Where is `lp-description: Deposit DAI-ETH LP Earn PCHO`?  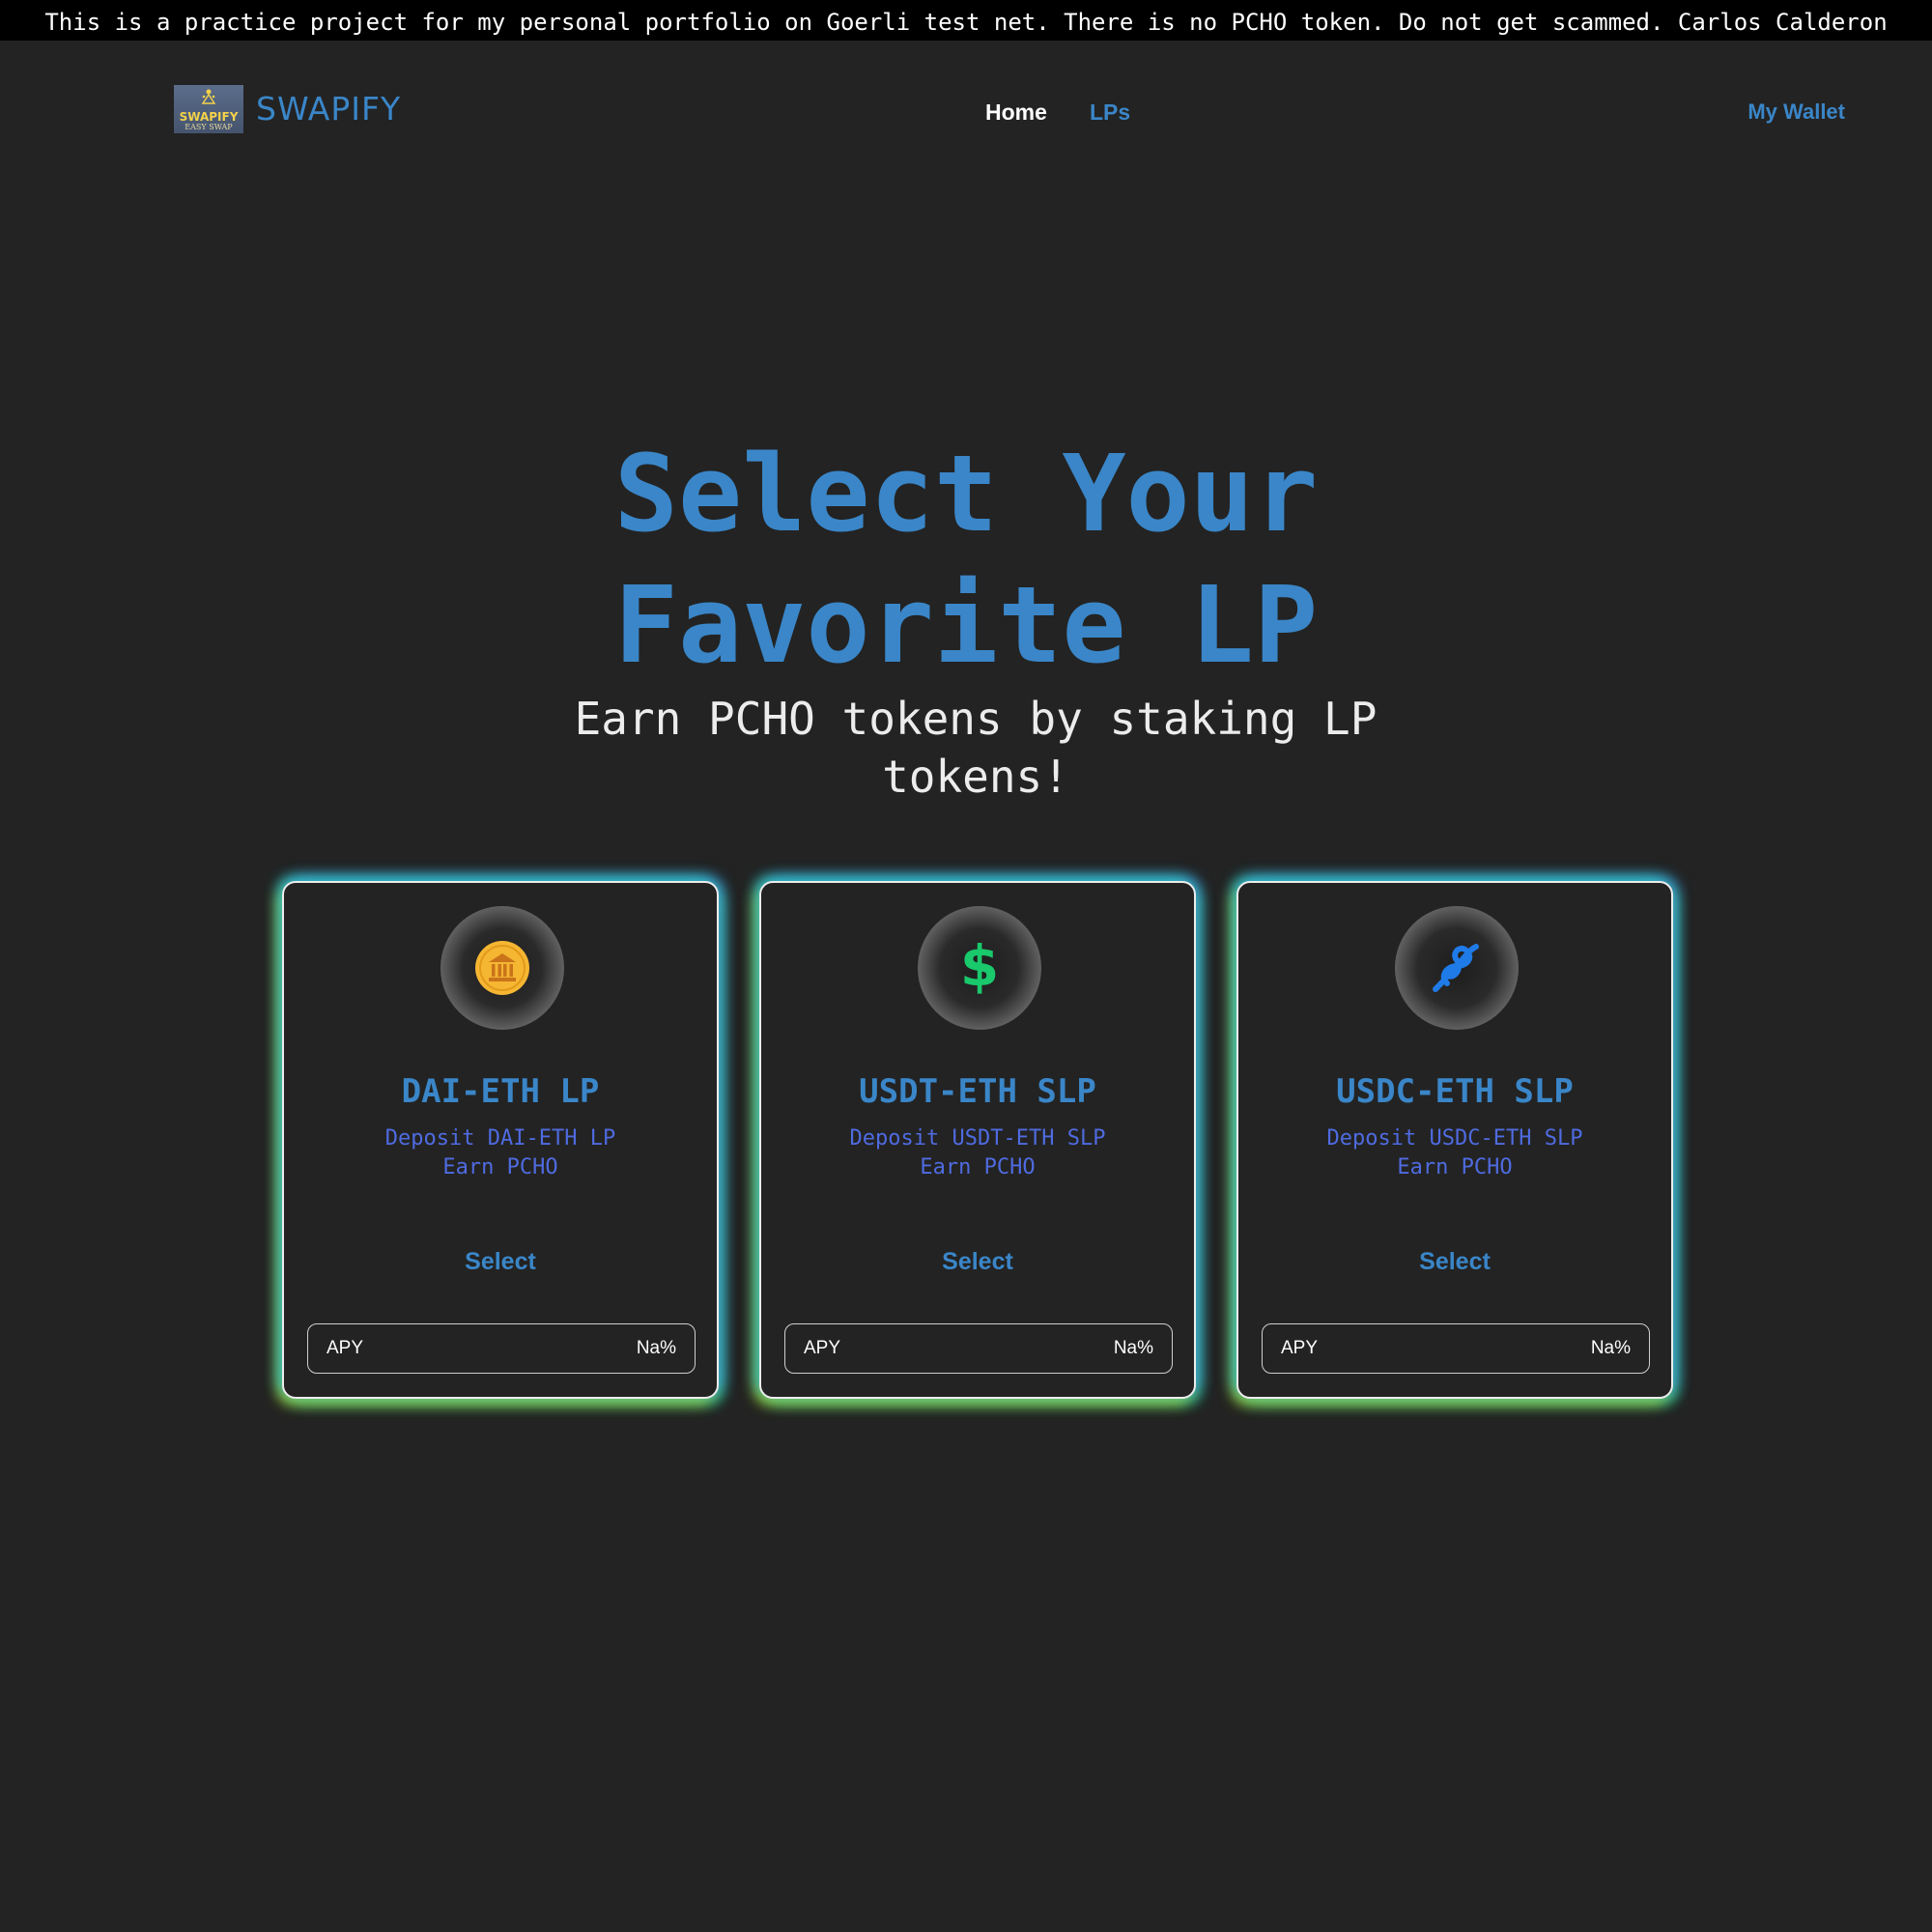 lp-description: Deposit DAI-ETH LP Earn PCHO is located at coordinates (500, 1153).